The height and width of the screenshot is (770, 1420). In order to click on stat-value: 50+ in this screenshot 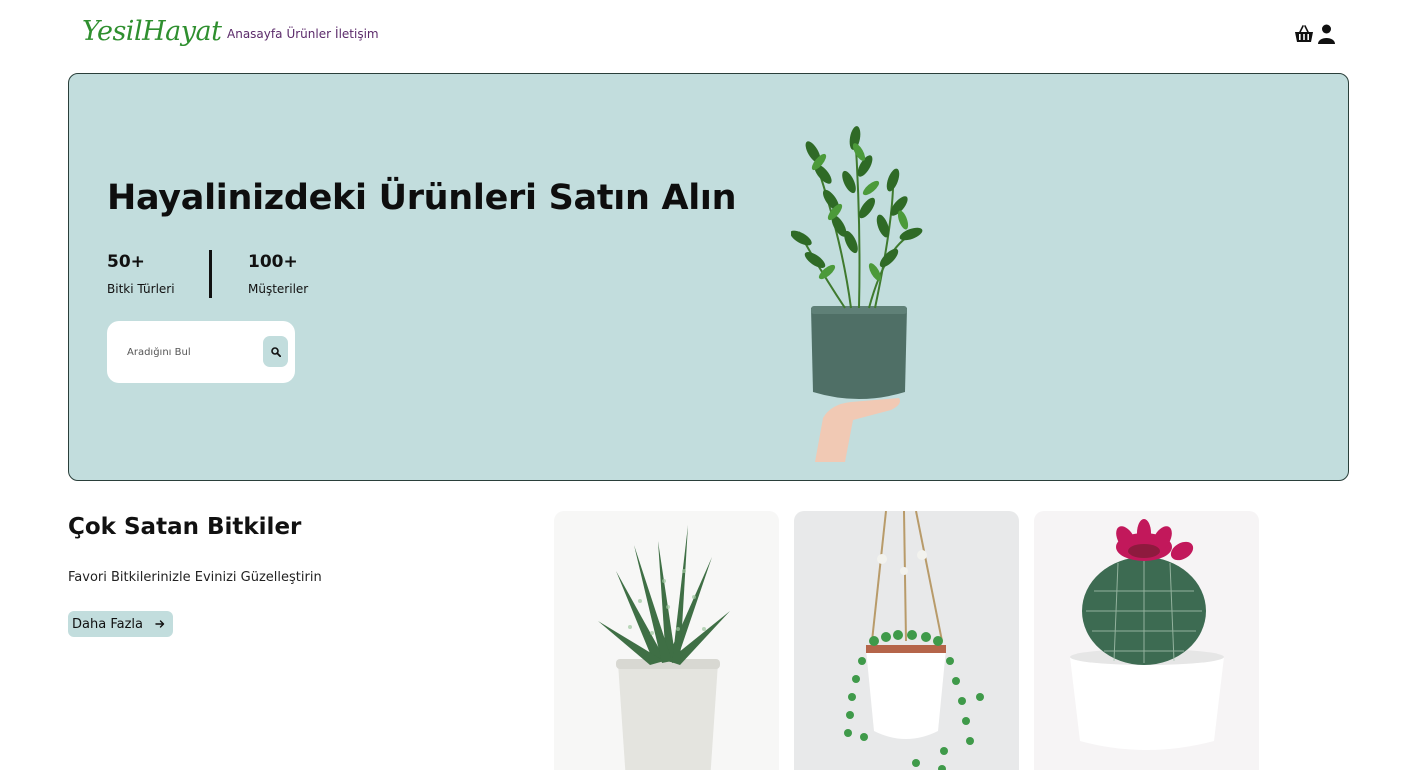, I will do `click(126, 262)`.